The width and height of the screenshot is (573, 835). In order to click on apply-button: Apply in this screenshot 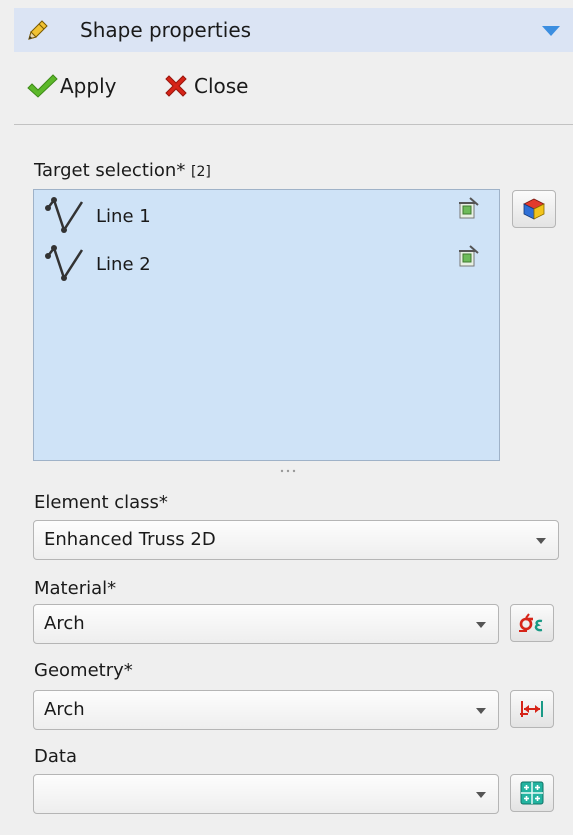, I will do `click(71, 86)`.